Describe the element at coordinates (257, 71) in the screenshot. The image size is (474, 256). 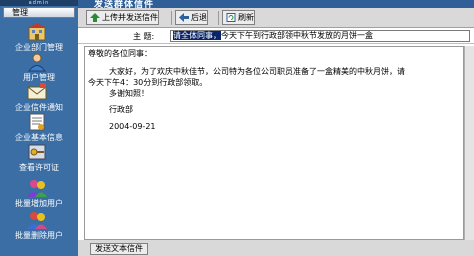
I see `message-line: 大家好，为了欢庆中秋佳节，公司特为各位公司职员准备了一盒精美的中秋月饼，请` at that location.